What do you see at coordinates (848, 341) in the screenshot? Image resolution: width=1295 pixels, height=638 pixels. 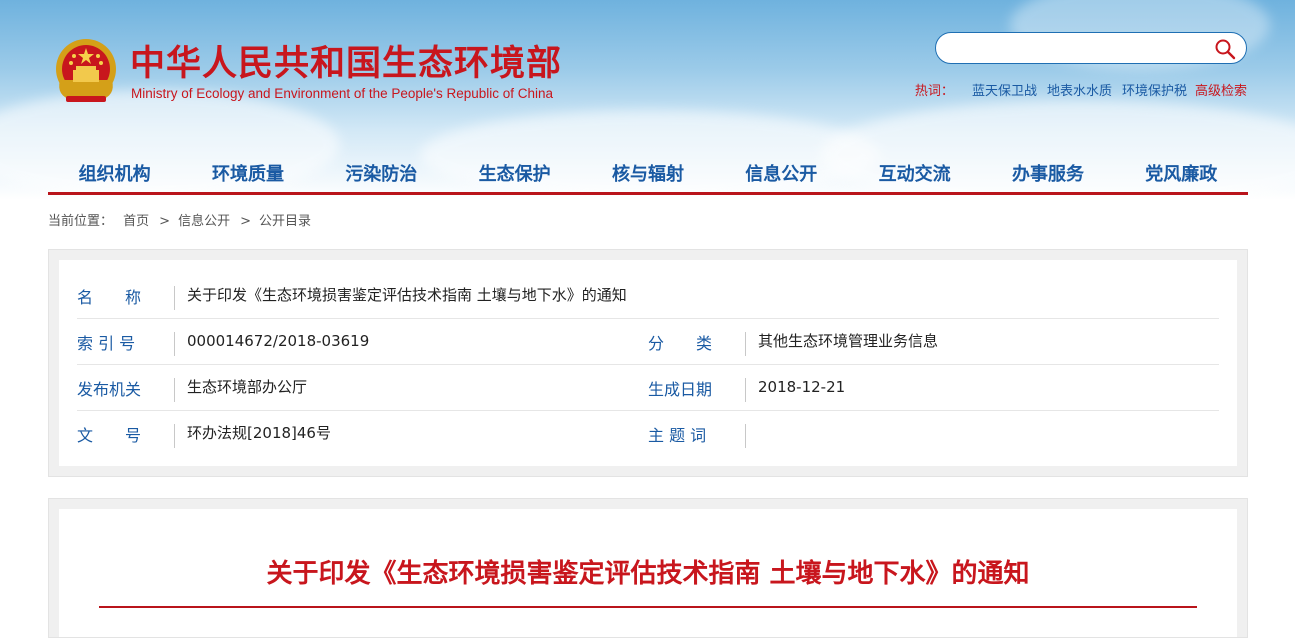 I see `category-value: 其他生态环境管理业务信息` at bounding box center [848, 341].